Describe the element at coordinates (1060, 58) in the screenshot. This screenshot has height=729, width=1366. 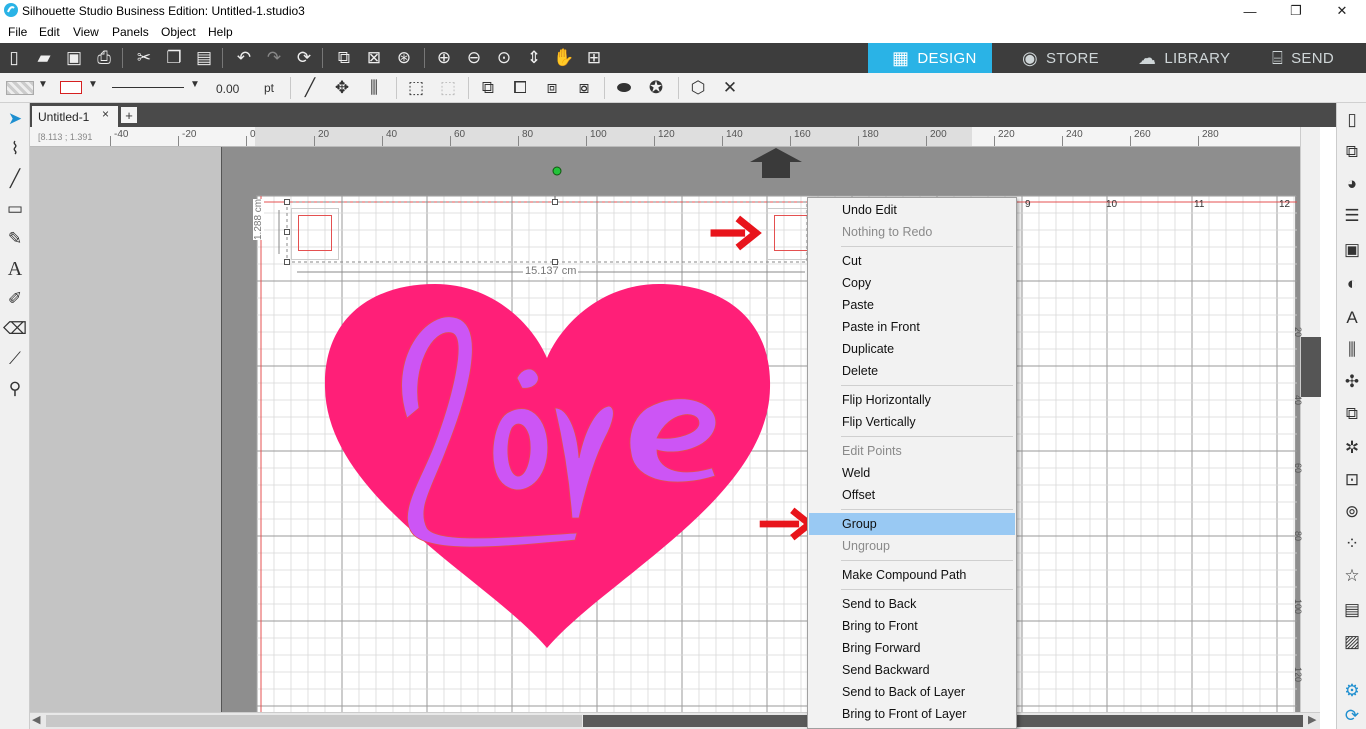
I see `tab-store: ◉ STORE` at that location.